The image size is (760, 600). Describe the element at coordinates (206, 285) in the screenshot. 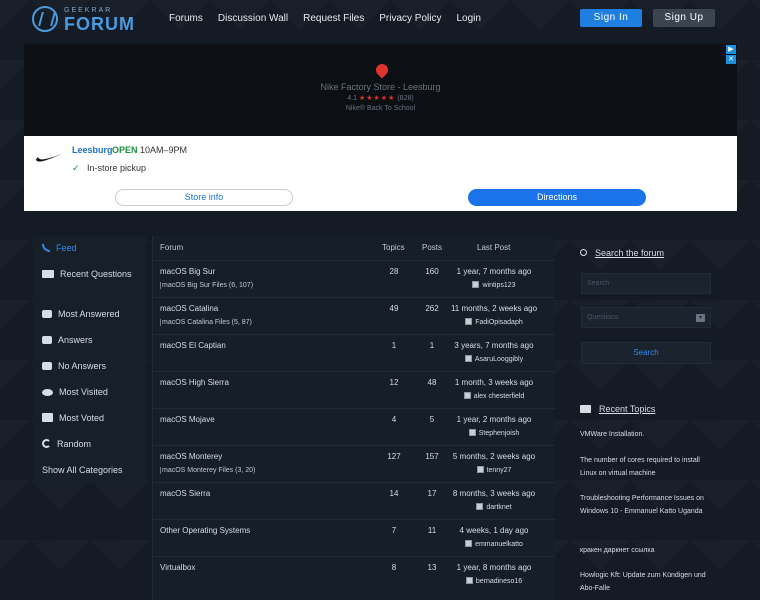

I see `subforum-link: macOS Big Sur Files (6, 107)` at that location.